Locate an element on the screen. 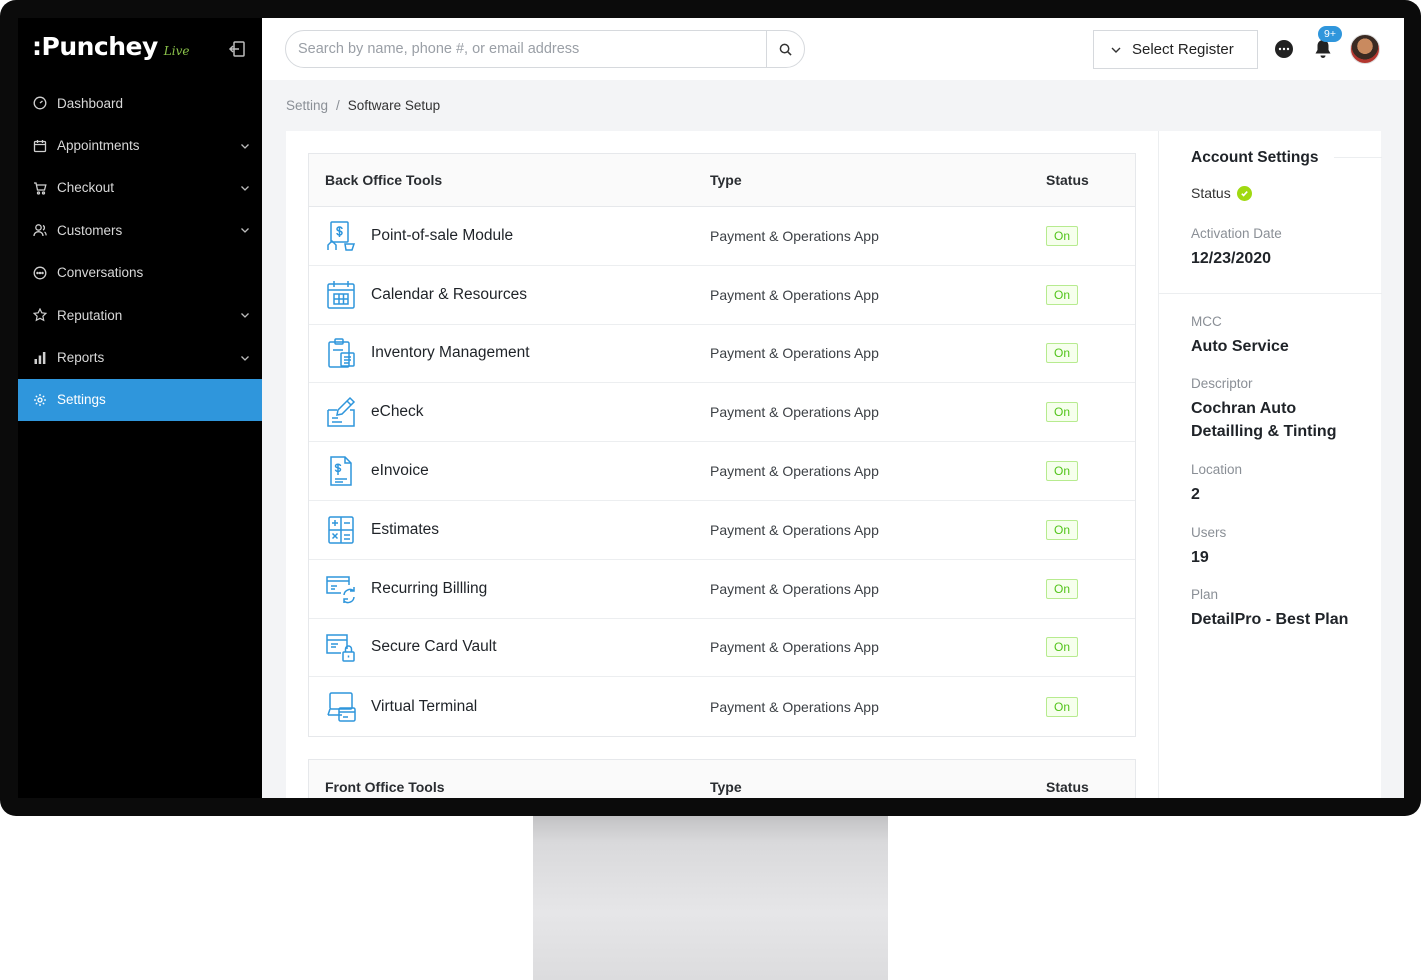 The image size is (1421, 980). table-row: Estimates Payment & Operations App On is located at coordinates (722, 530).